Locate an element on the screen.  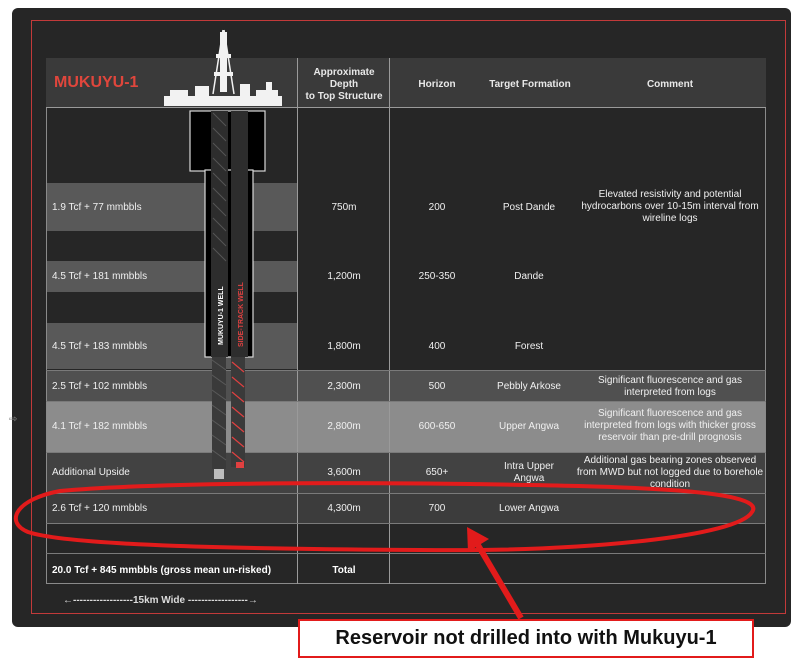
well-bore-icon: MUKUYU-1 WELL is located at coordinates (227, 294).